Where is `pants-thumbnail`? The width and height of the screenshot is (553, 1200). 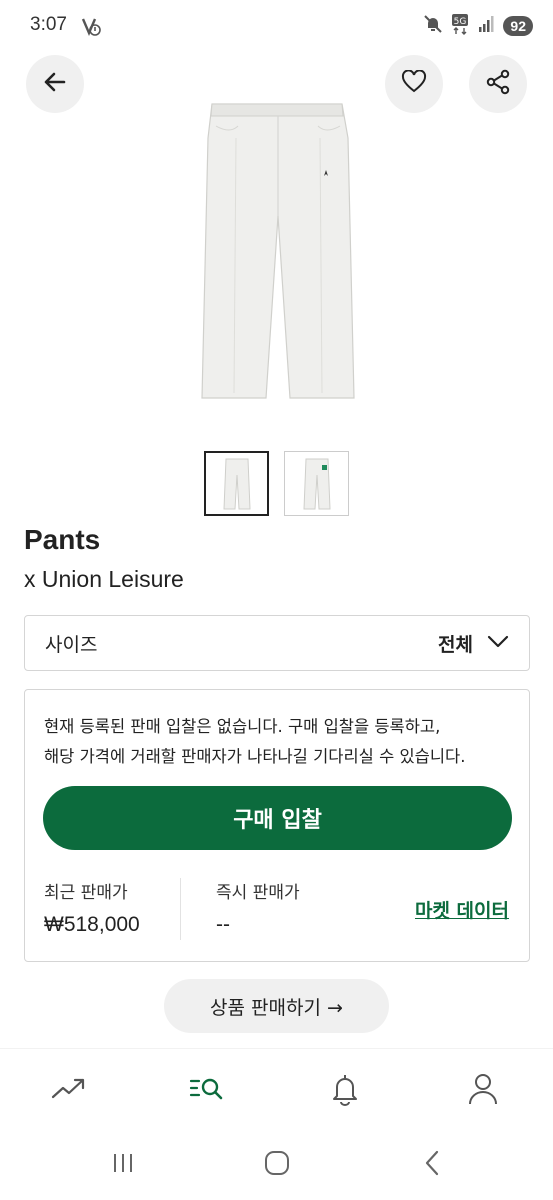
pants-thumbnail is located at coordinates (236, 483).